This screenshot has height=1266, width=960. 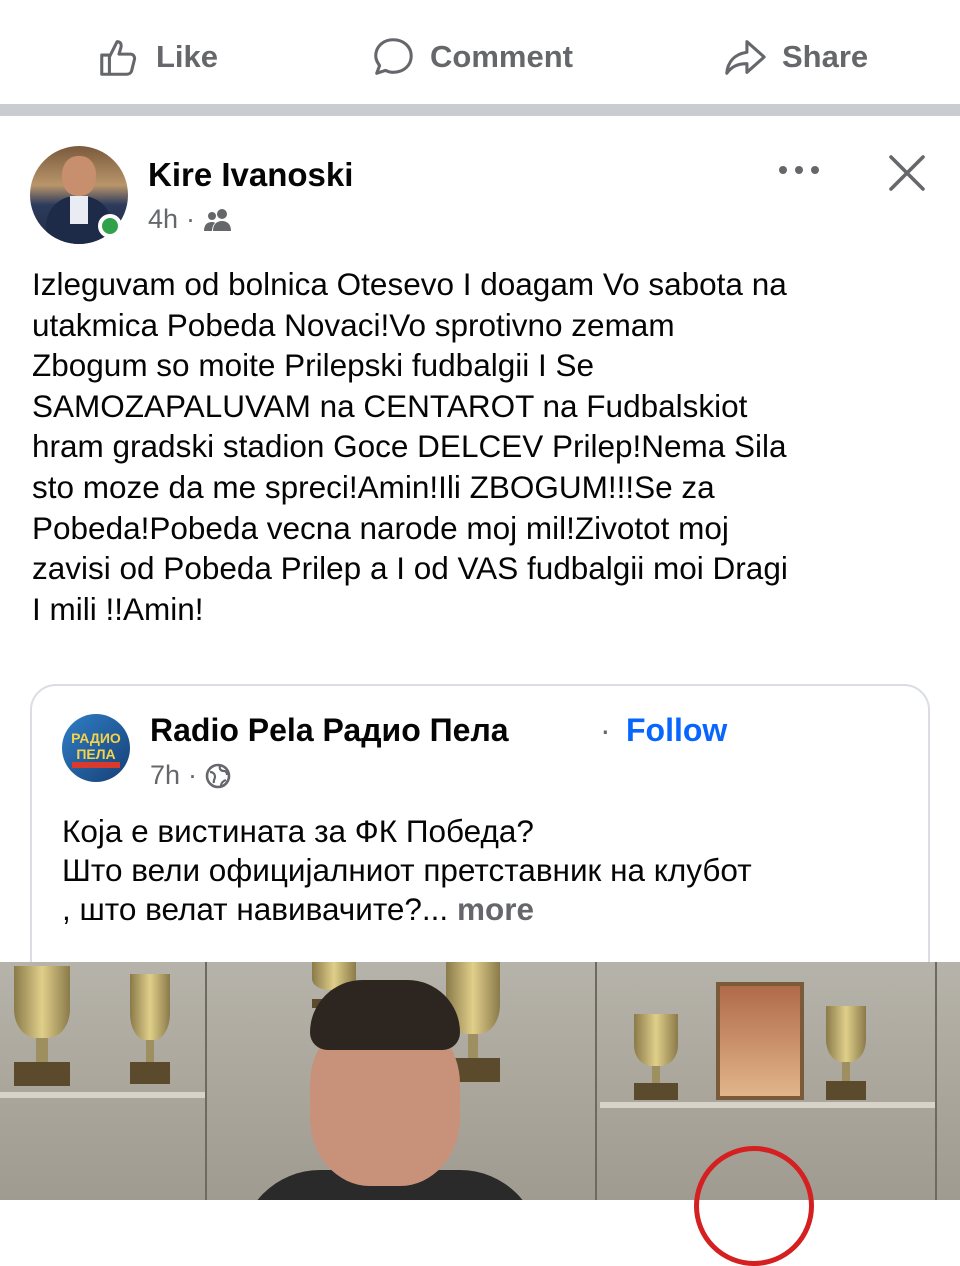 What do you see at coordinates (187, 56) in the screenshot?
I see `like-label: Like` at bounding box center [187, 56].